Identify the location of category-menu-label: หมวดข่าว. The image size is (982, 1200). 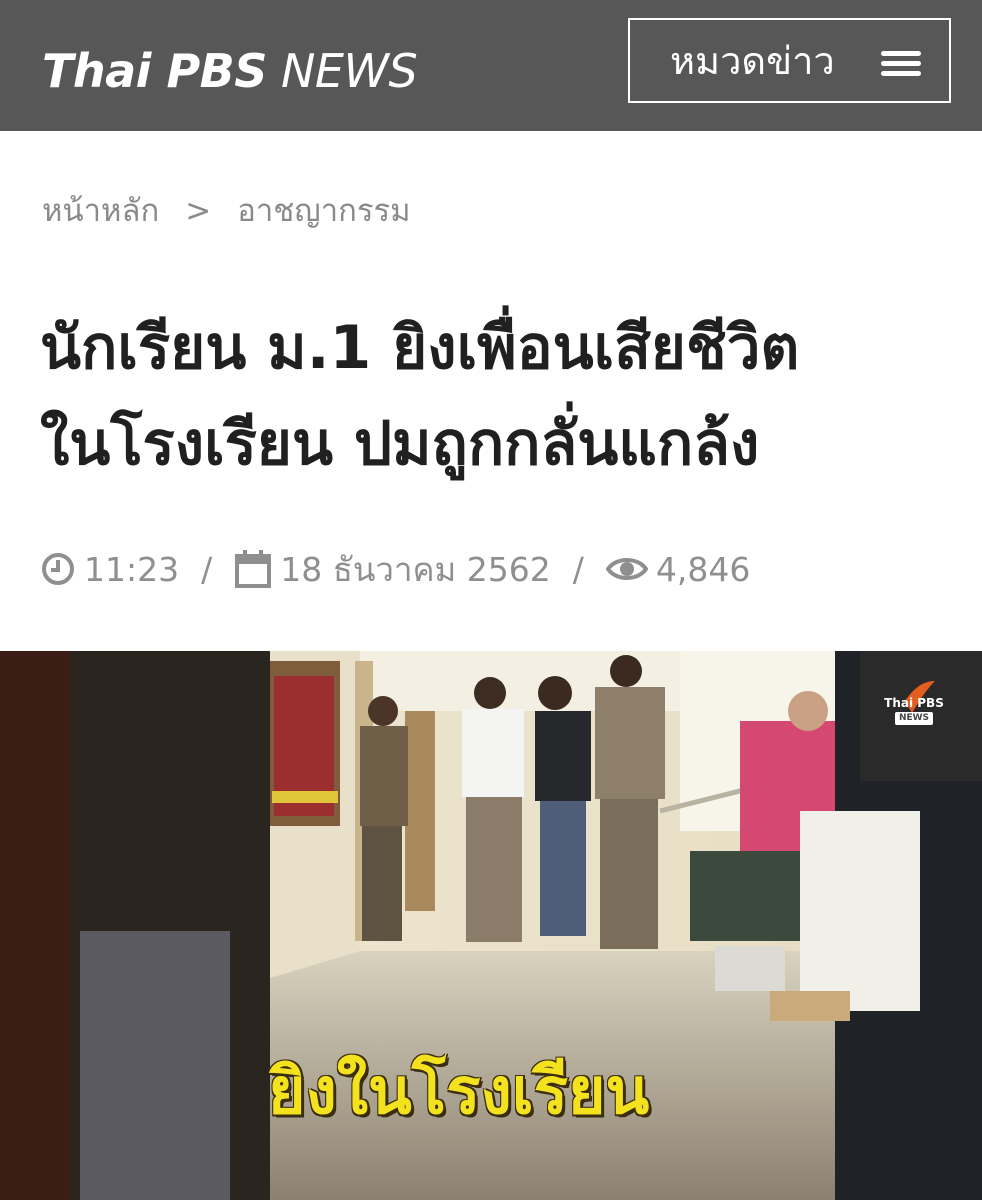
(752, 61).